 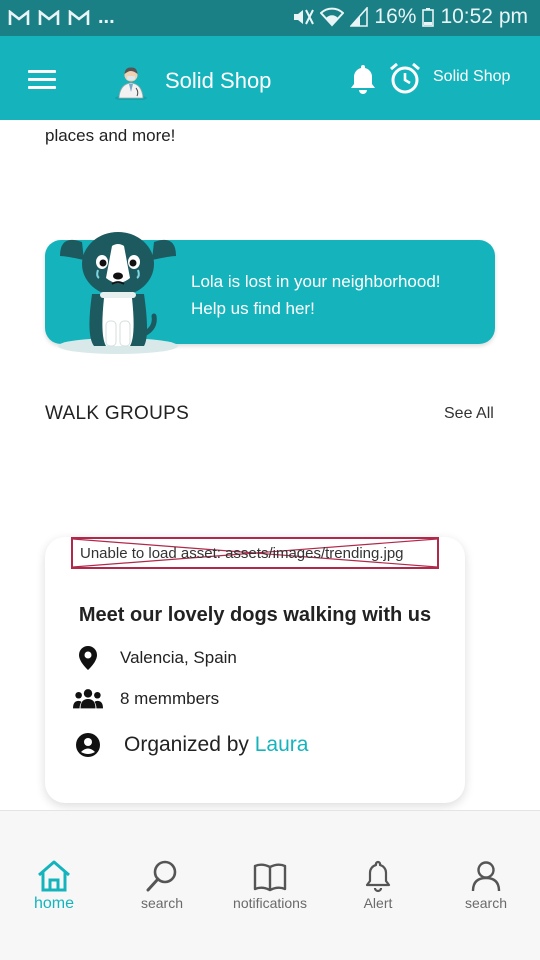 I want to click on organizer-prefix: Organized by, so click(x=186, y=744).